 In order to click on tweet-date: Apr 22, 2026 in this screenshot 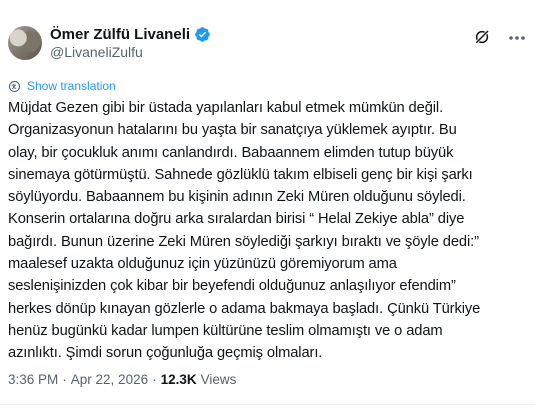, I will do `click(109, 379)`.